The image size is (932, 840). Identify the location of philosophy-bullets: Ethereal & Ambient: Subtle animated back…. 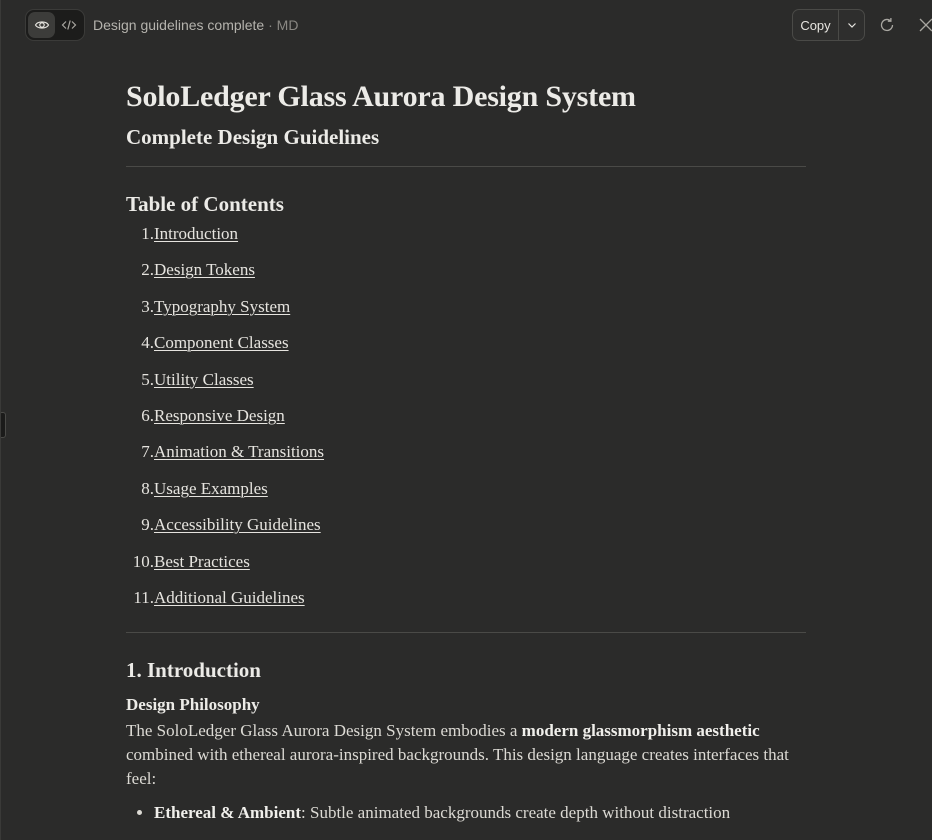
(466, 813).